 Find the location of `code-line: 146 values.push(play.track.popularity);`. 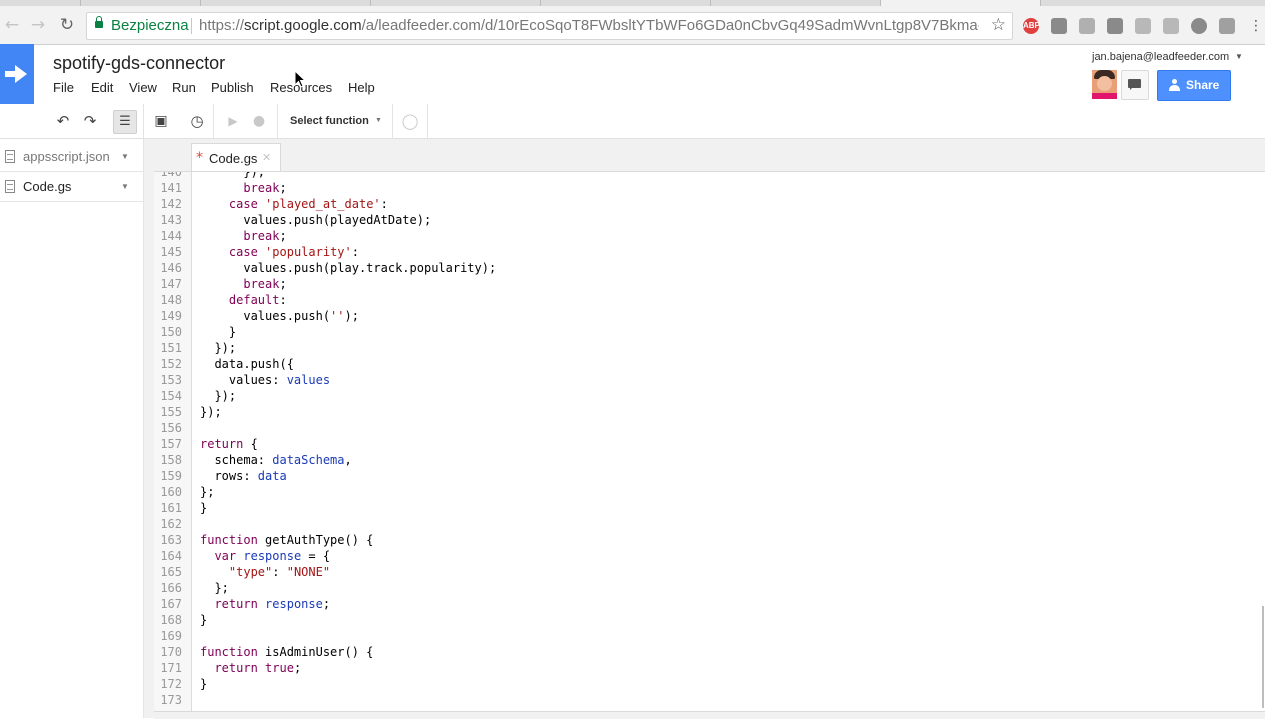

code-line: 146 values.push(play.track.popularity); is located at coordinates (709, 268).